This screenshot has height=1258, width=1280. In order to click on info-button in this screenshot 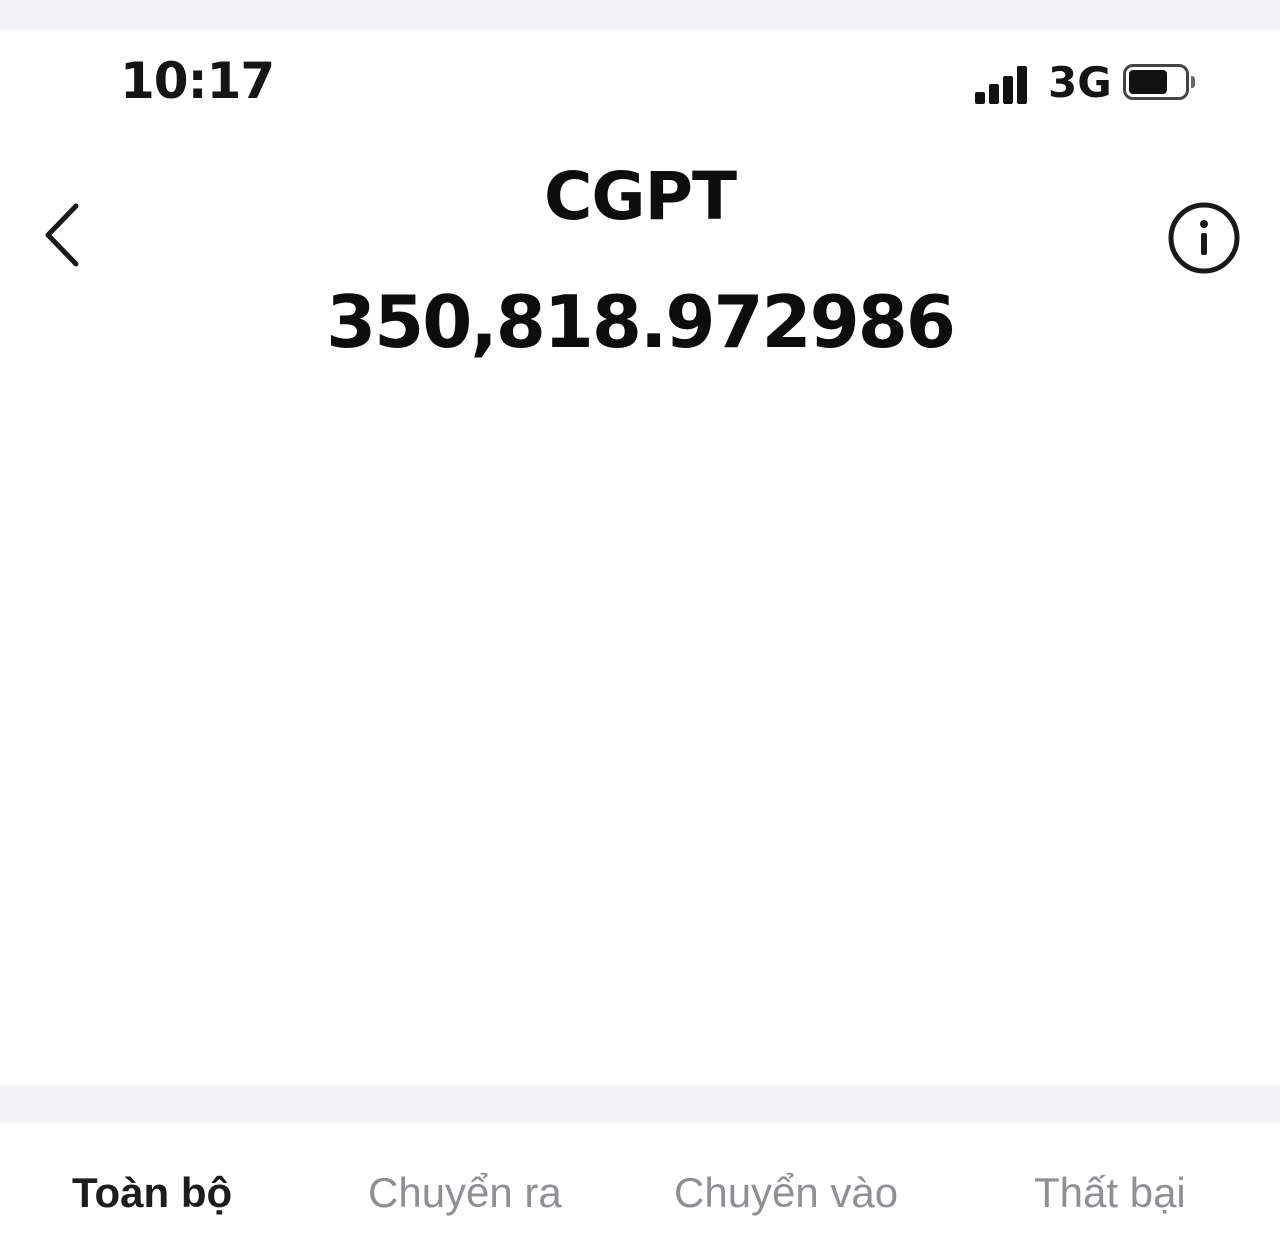, I will do `click(1204, 238)`.